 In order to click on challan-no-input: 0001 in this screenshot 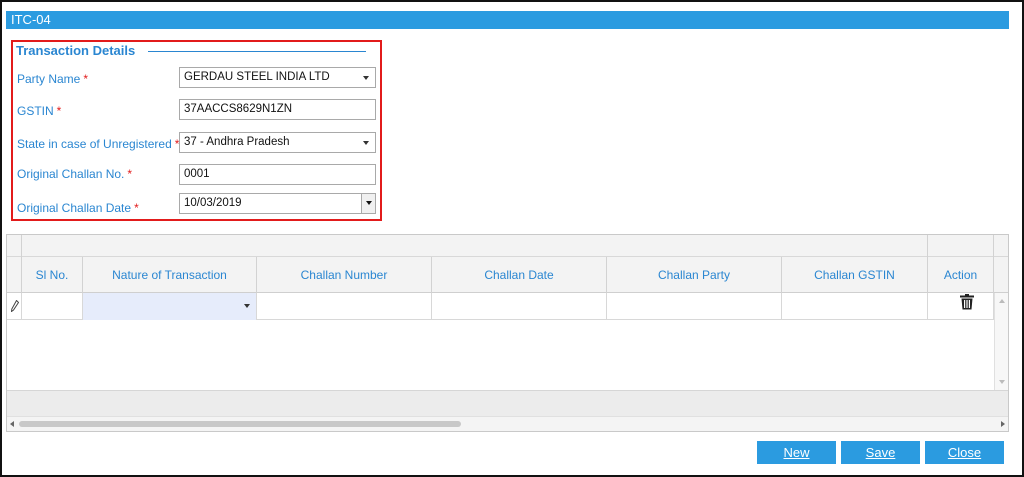, I will do `click(277, 174)`.